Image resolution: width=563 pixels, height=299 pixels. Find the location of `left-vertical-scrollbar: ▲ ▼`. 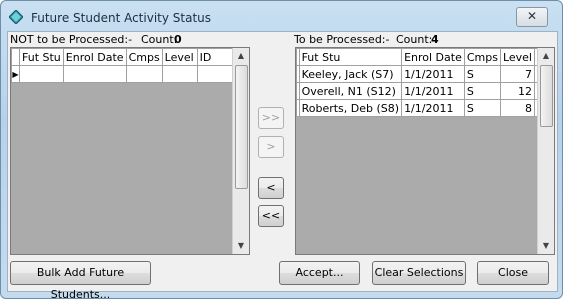

left-vertical-scrollbar: ▲ ▼ is located at coordinates (240, 151).